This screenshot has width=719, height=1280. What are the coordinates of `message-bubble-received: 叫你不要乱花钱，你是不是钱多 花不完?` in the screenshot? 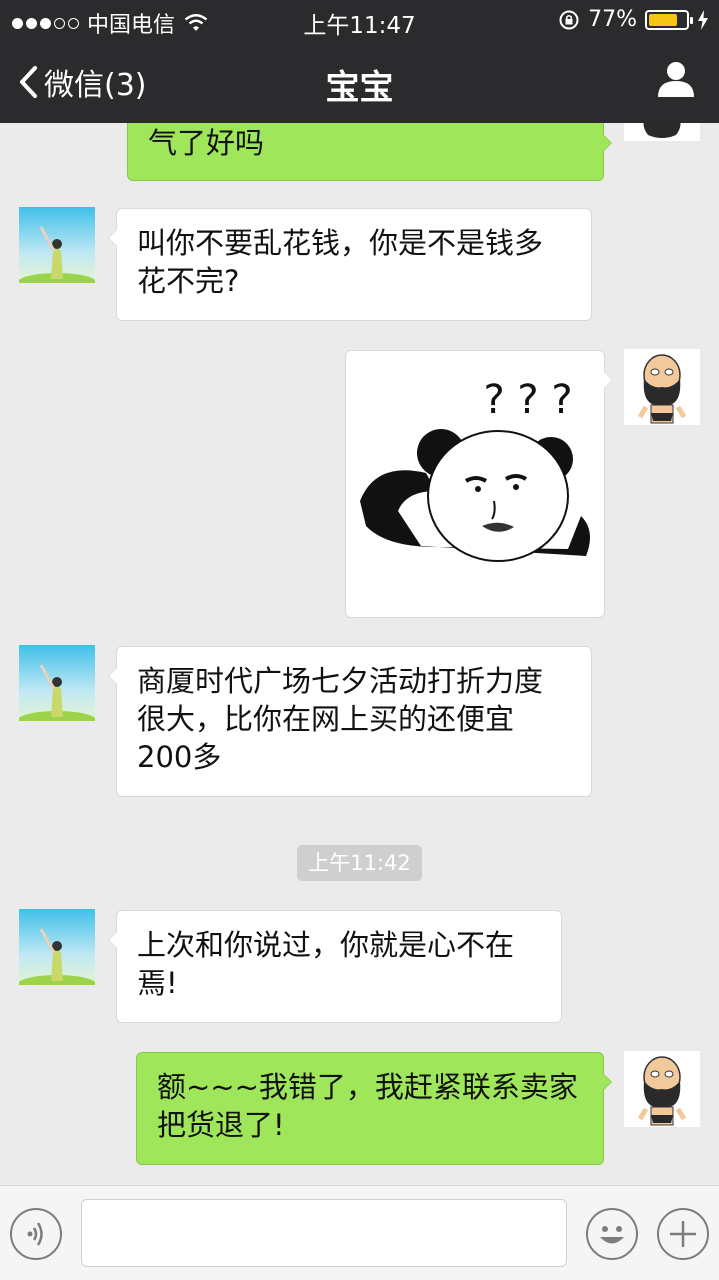 It's located at (350, 264).